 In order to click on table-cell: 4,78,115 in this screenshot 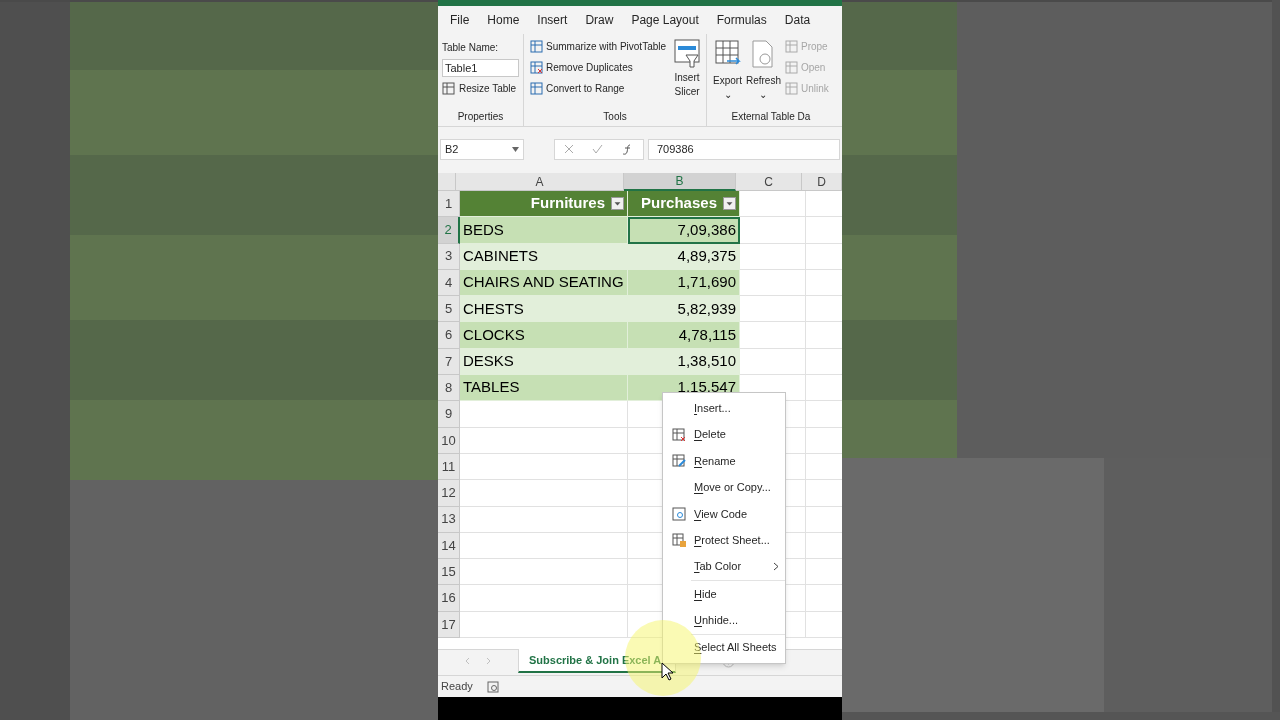, I will do `click(684, 335)`.